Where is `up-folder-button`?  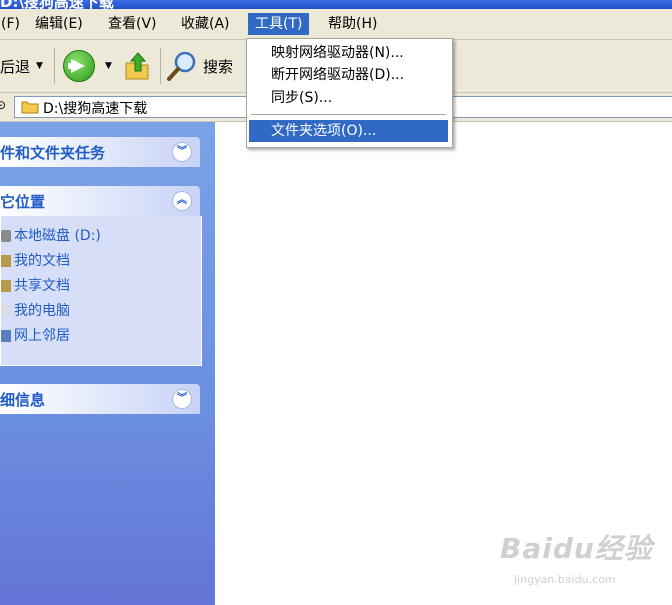
up-folder-button is located at coordinates (137, 66).